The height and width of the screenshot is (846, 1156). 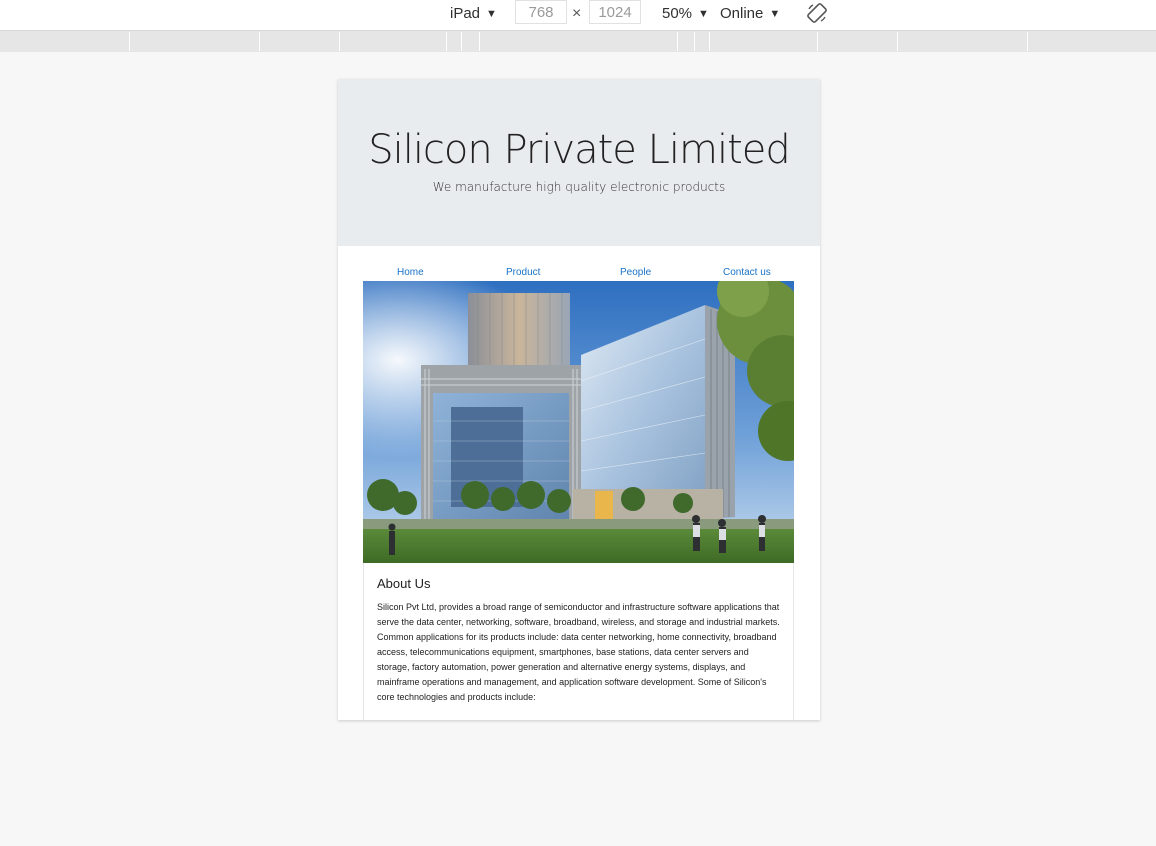 I want to click on nav-link-people: People, so click(x=635, y=272).